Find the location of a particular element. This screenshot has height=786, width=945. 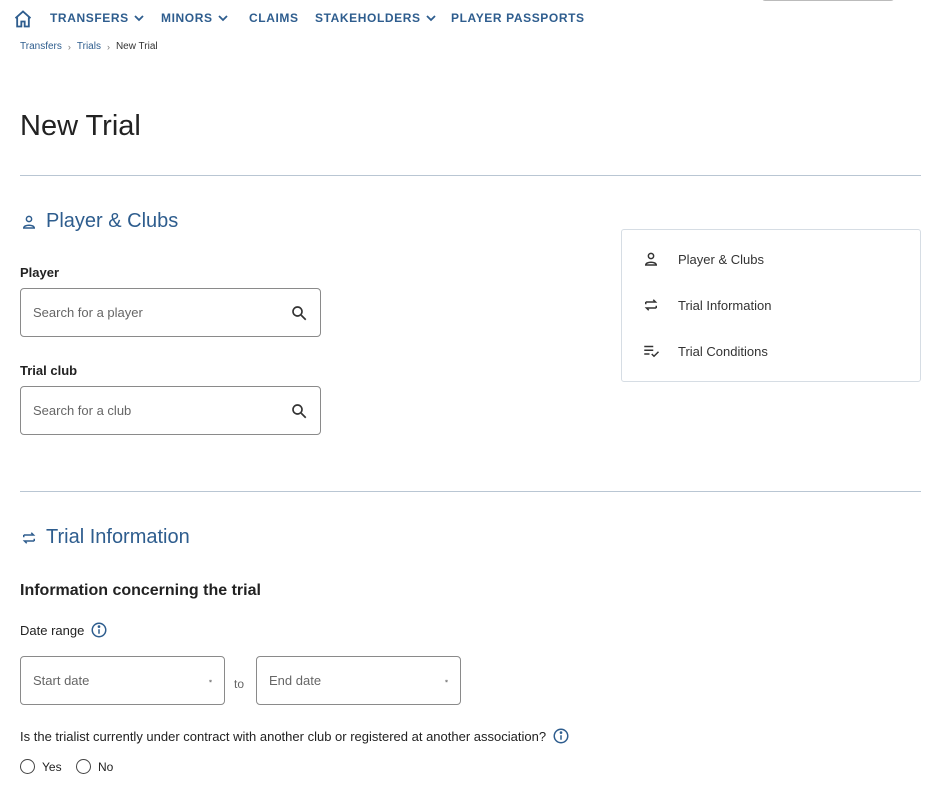

end-date-field is located at coordinates (358, 680).